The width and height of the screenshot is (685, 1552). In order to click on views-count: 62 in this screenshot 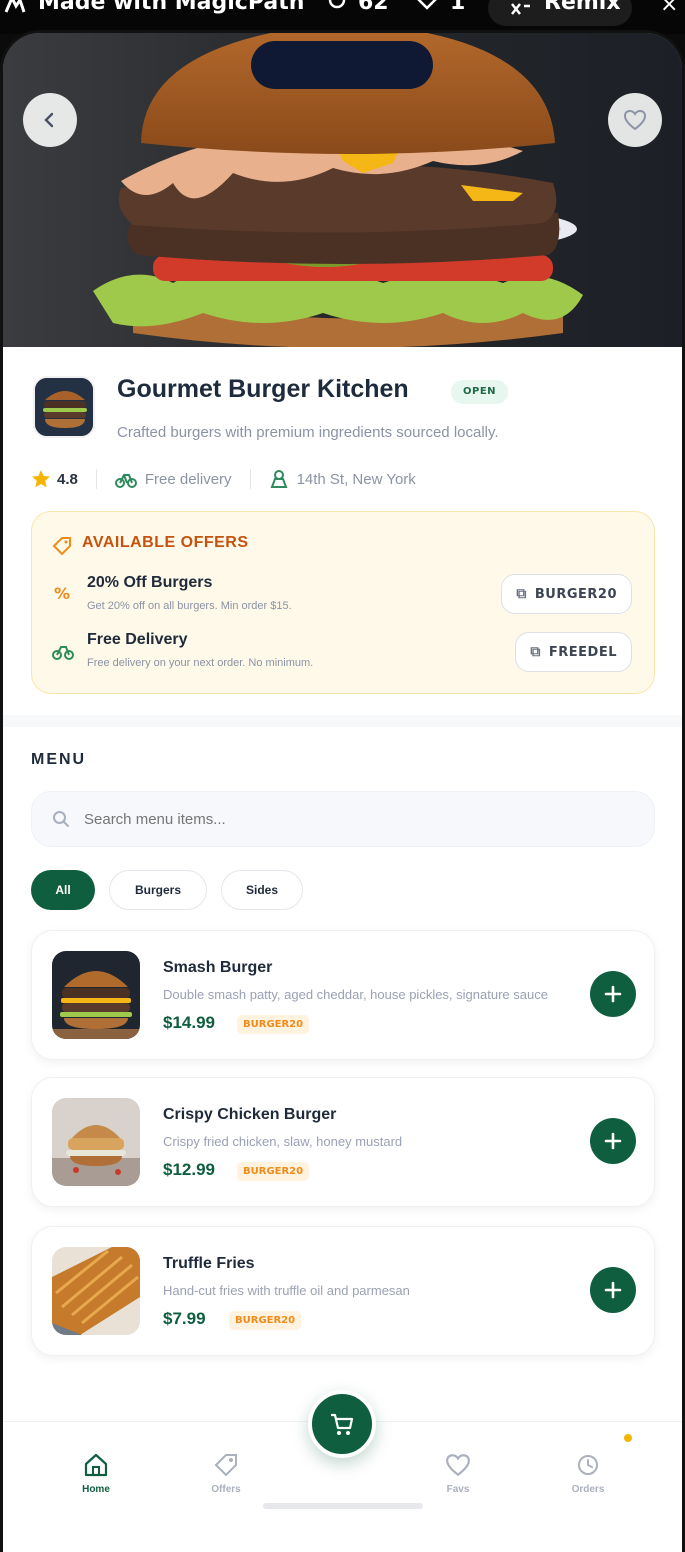, I will do `click(373, 7)`.